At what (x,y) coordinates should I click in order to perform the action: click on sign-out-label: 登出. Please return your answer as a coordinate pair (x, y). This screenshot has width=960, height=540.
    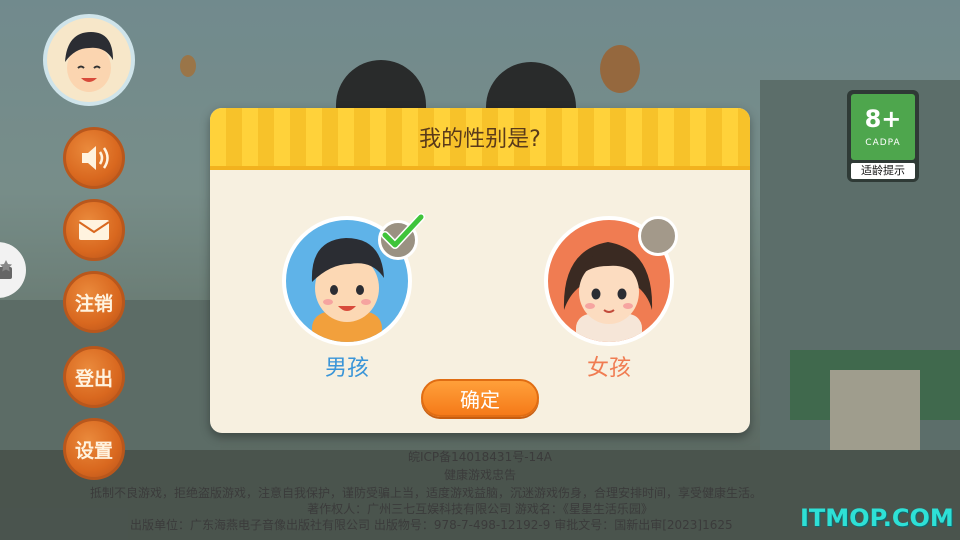
    Looking at the image, I should click on (93, 378).